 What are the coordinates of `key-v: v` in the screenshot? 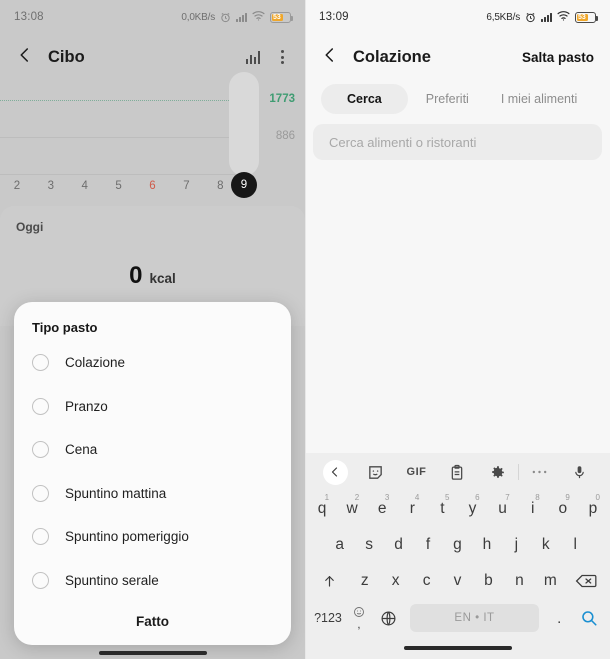 It's located at (457, 581).